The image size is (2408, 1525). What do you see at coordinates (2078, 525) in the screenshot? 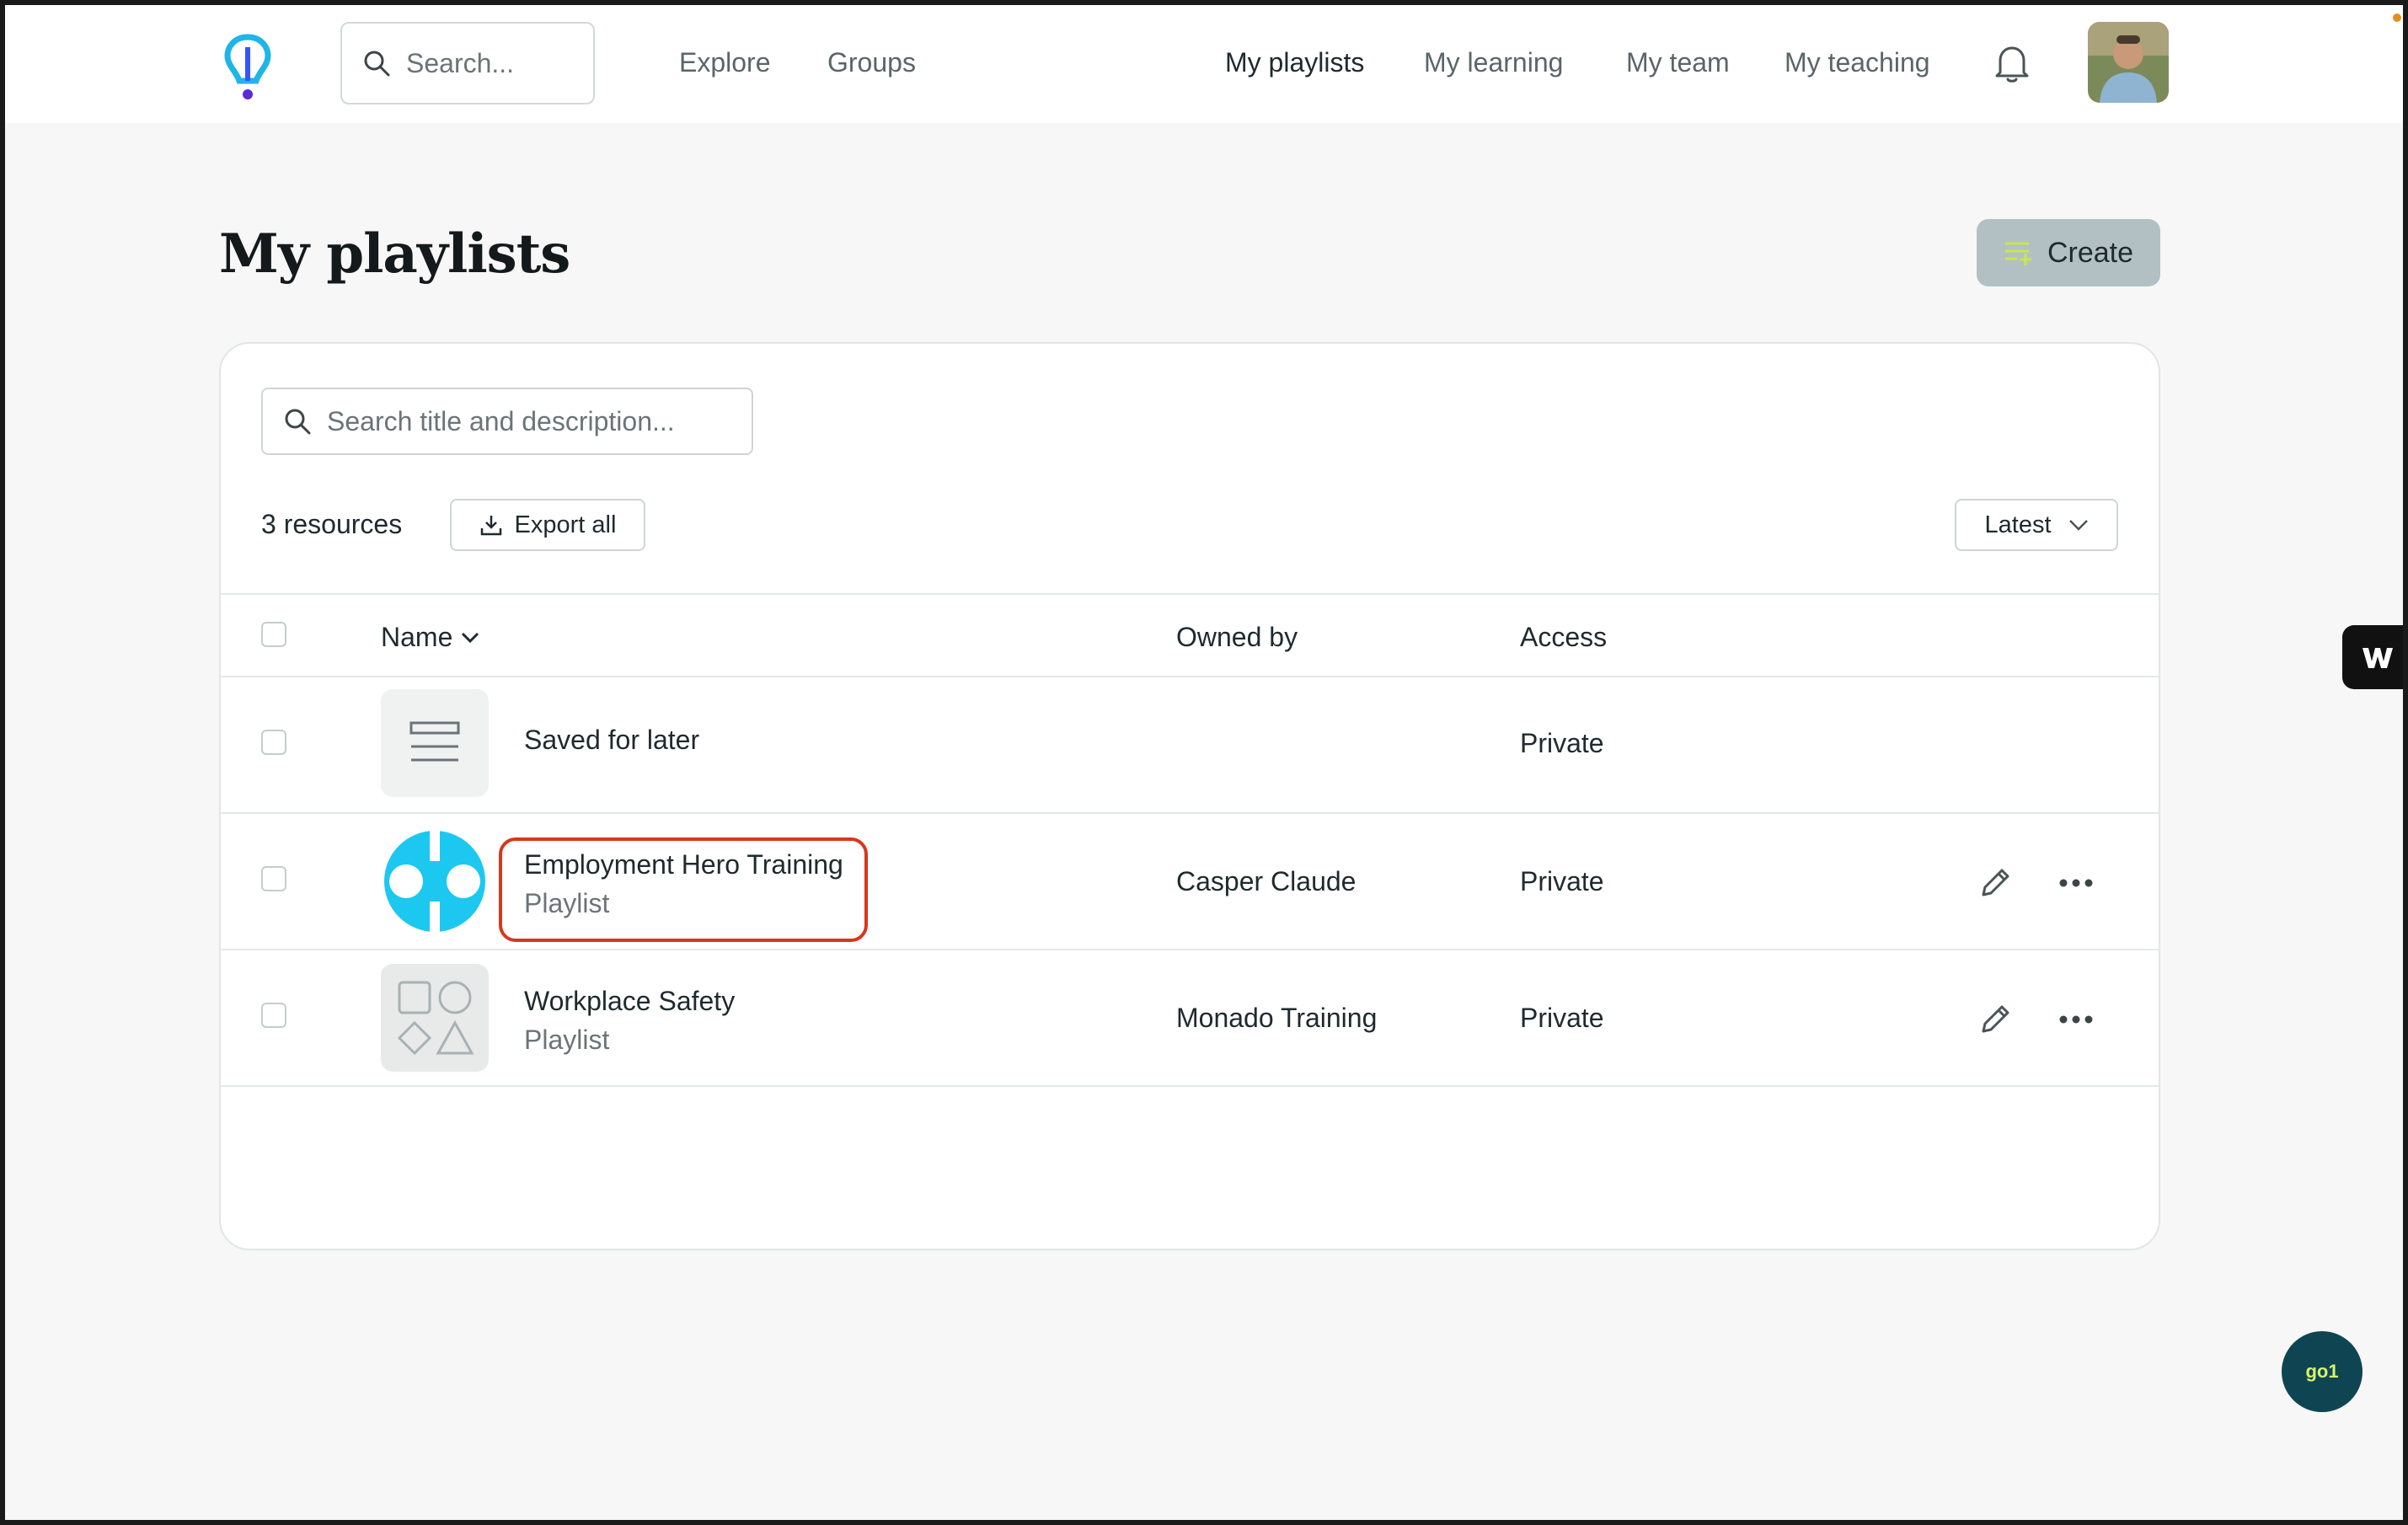
I see `chevron-down-icon` at bounding box center [2078, 525].